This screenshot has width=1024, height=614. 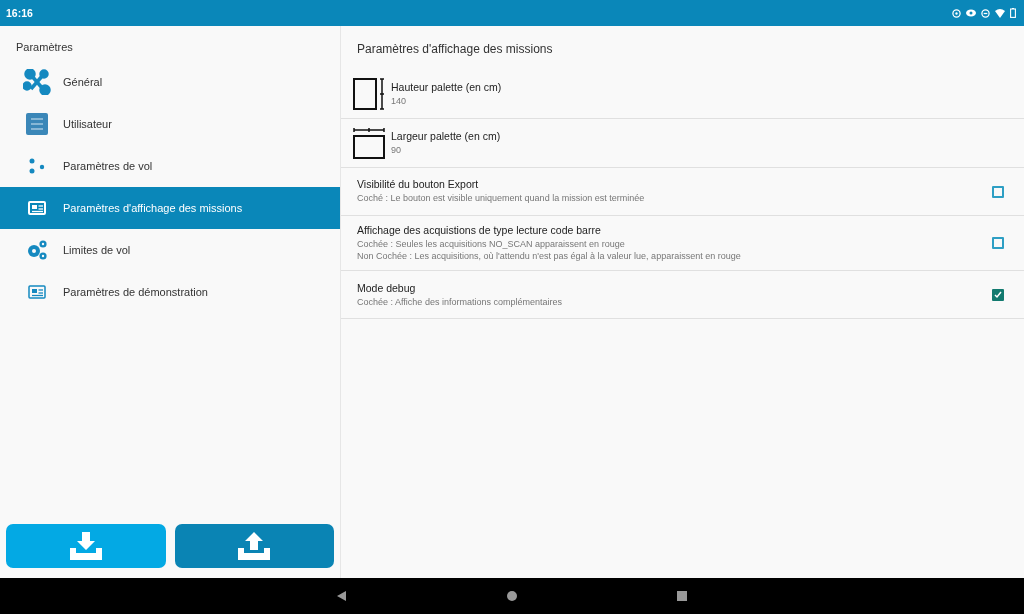 I want to click on setting-row: Hauteur palette (en cm) 140, so click(x=682, y=94).